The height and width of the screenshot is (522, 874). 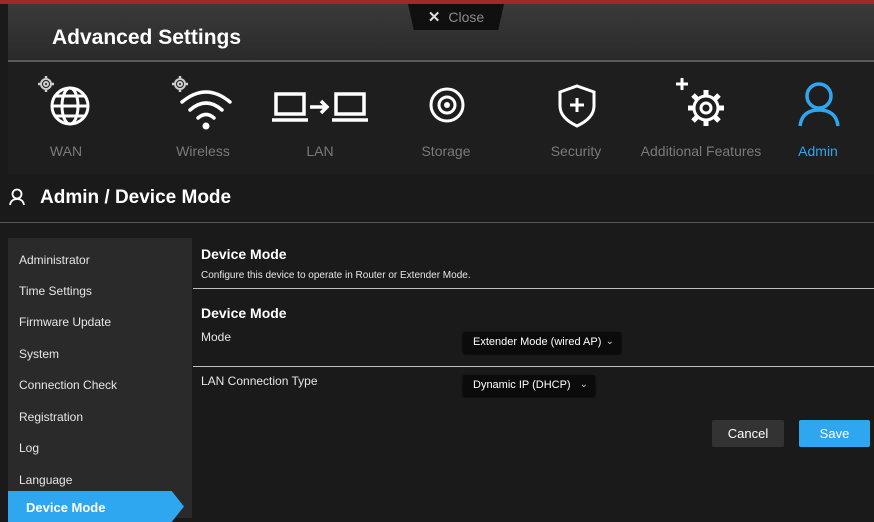 I want to click on shield-icon, so click(x=577, y=106).